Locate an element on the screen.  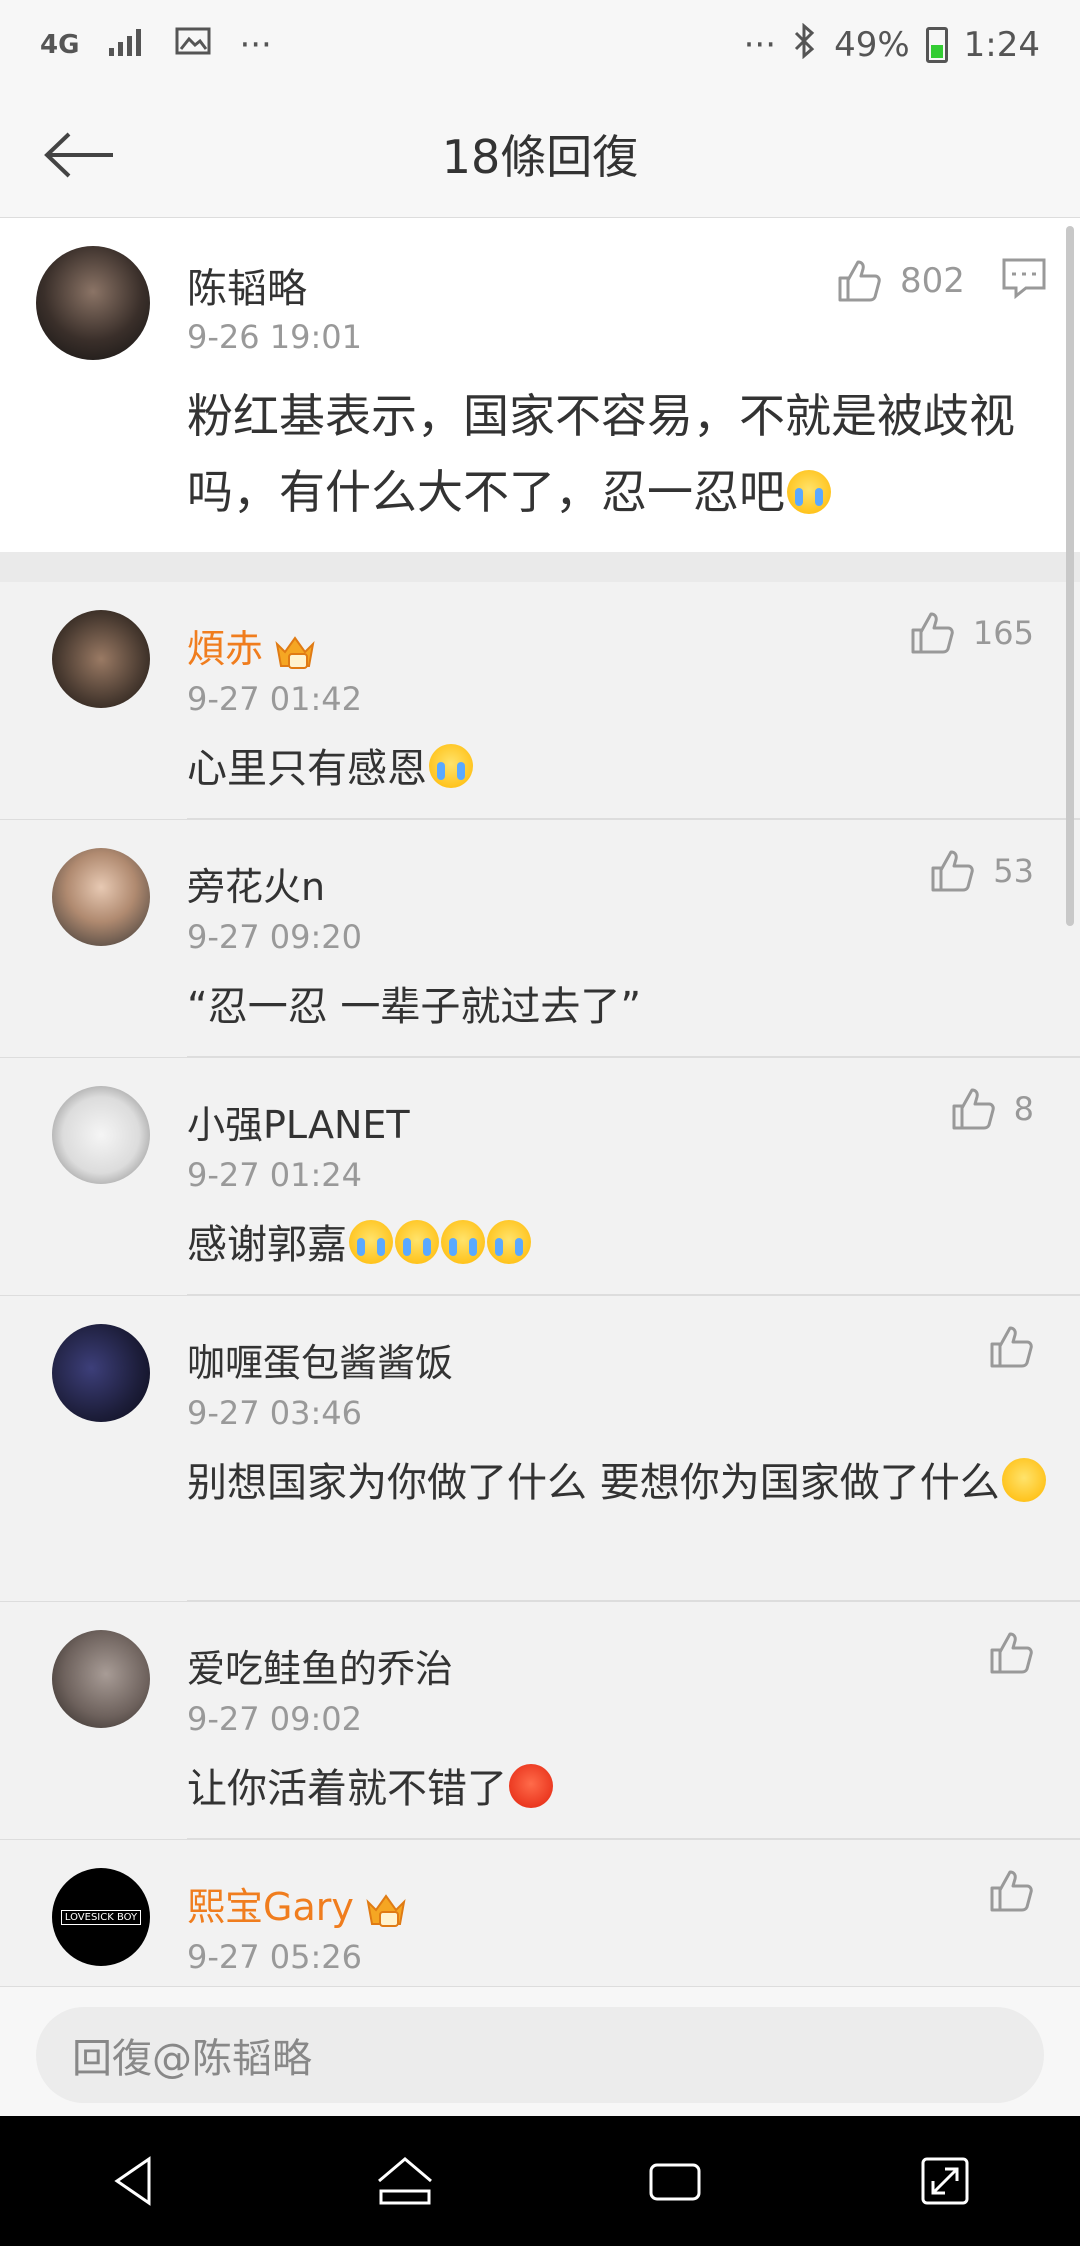
username: 煩赤 is located at coordinates (252, 645).